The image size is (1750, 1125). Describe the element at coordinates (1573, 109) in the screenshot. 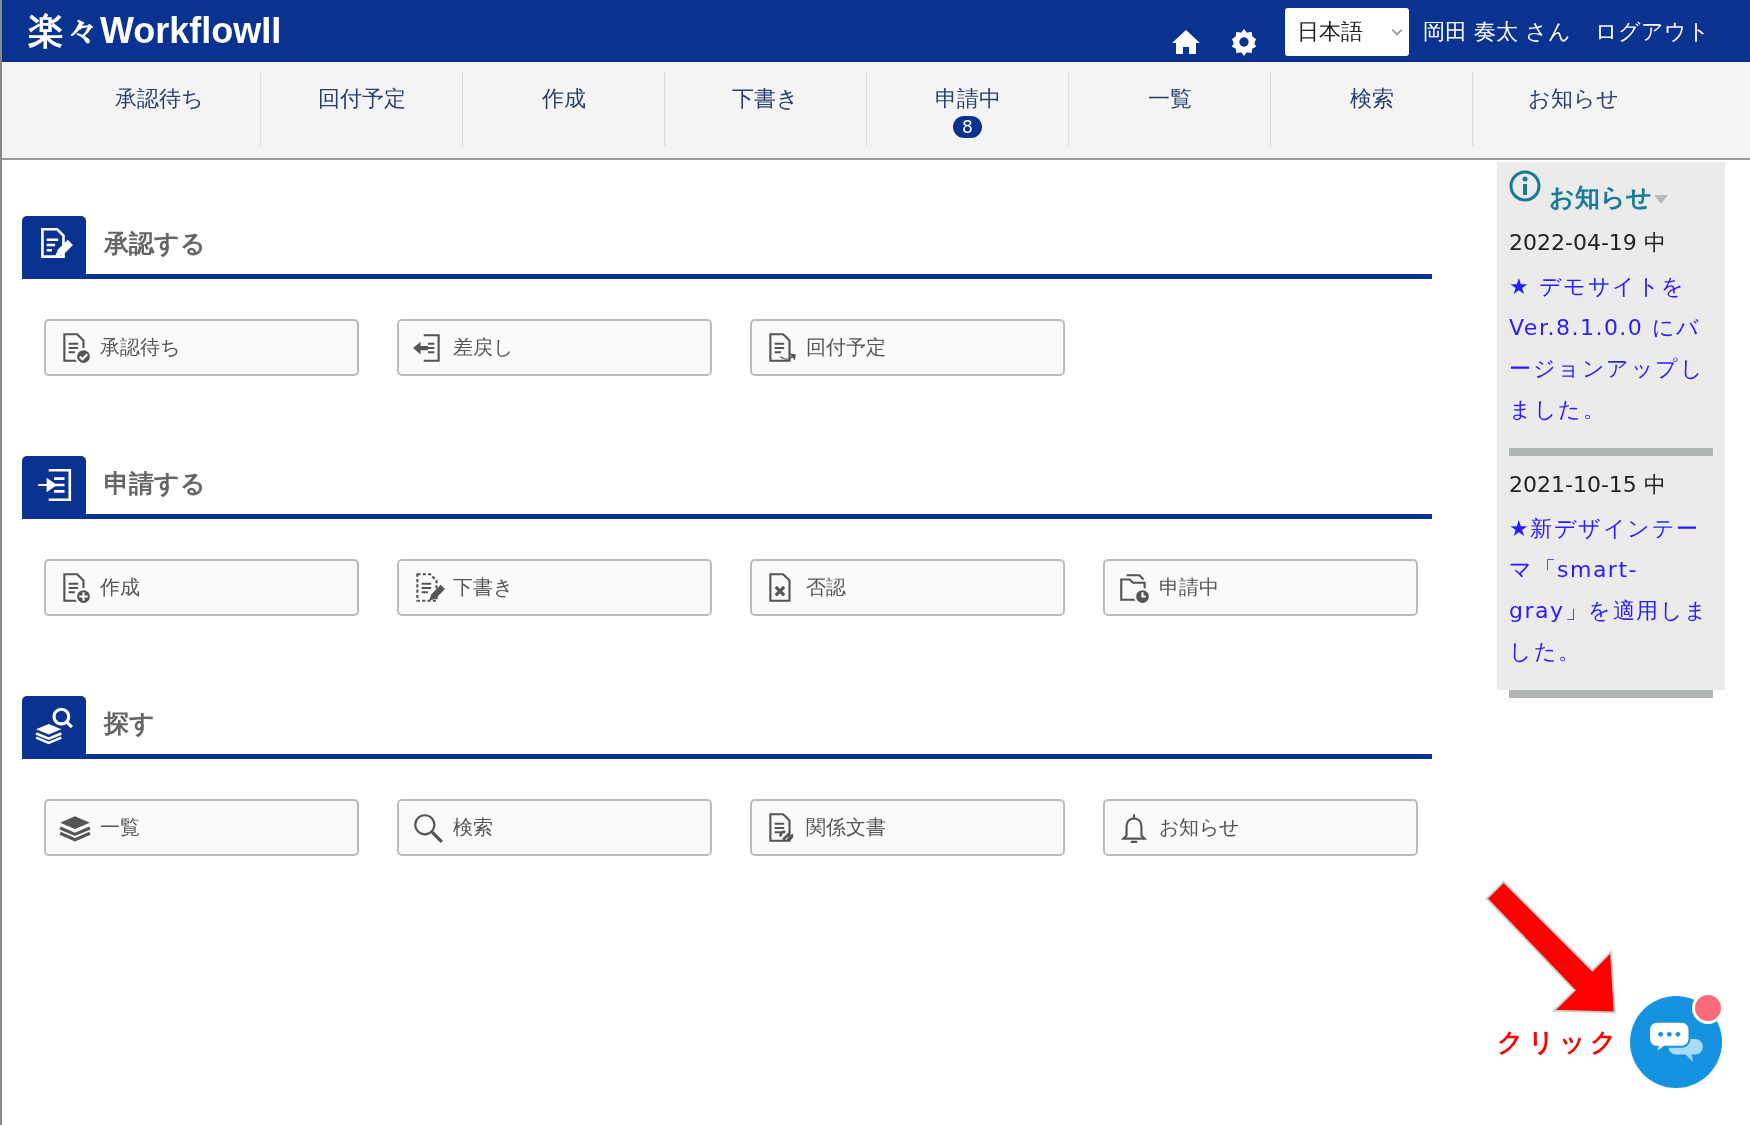

I see `nav-tab: お知らせ` at that location.